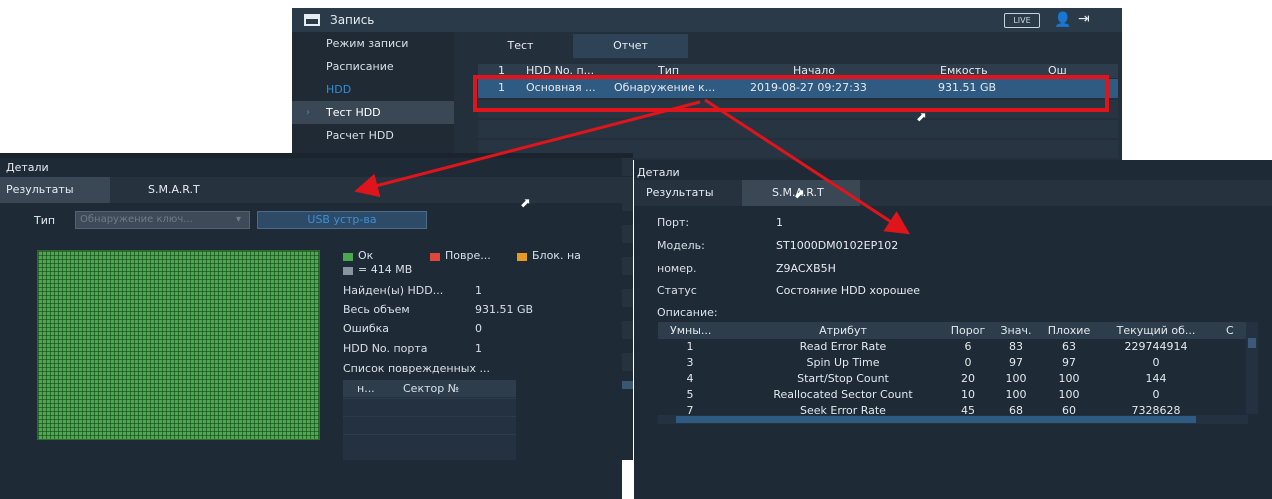 Image resolution: width=1272 pixels, height=499 pixels. What do you see at coordinates (373, 66) in the screenshot?
I see `sidebar-item-schedule: Расписание` at bounding box center [373, 66].